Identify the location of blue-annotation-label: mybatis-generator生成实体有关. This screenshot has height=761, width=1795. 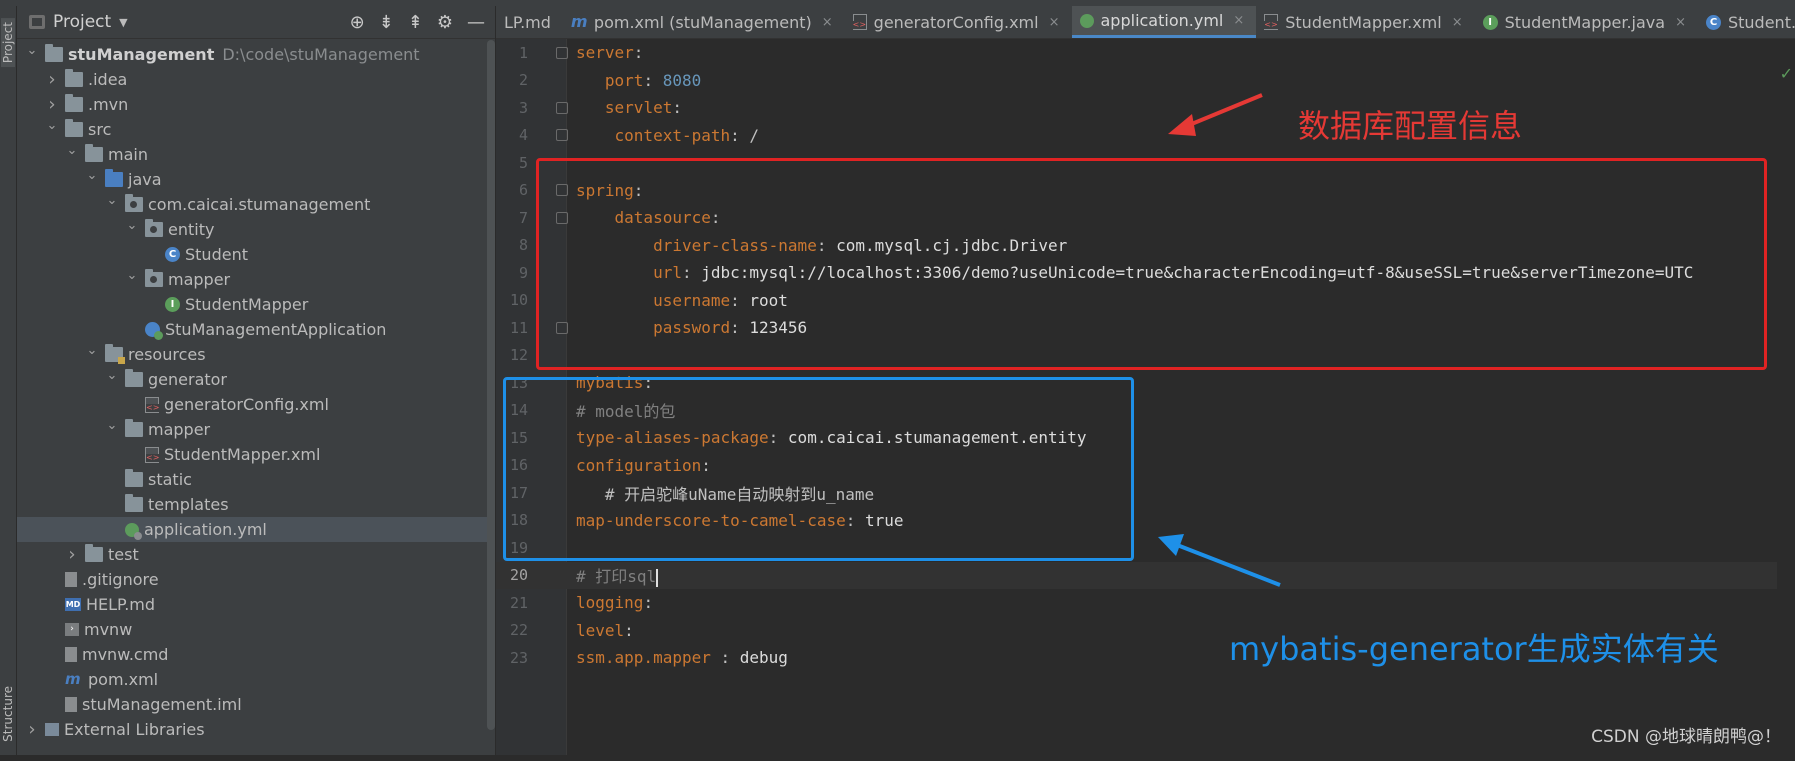
(1474, 649).